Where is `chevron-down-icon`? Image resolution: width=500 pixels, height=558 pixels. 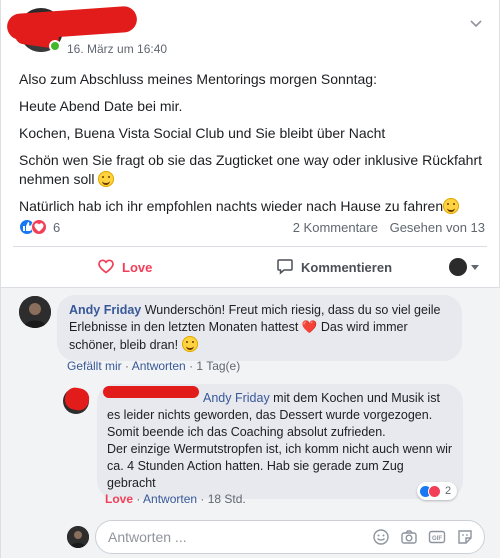
chevron-down-icon is located at coordinates (476, 23).